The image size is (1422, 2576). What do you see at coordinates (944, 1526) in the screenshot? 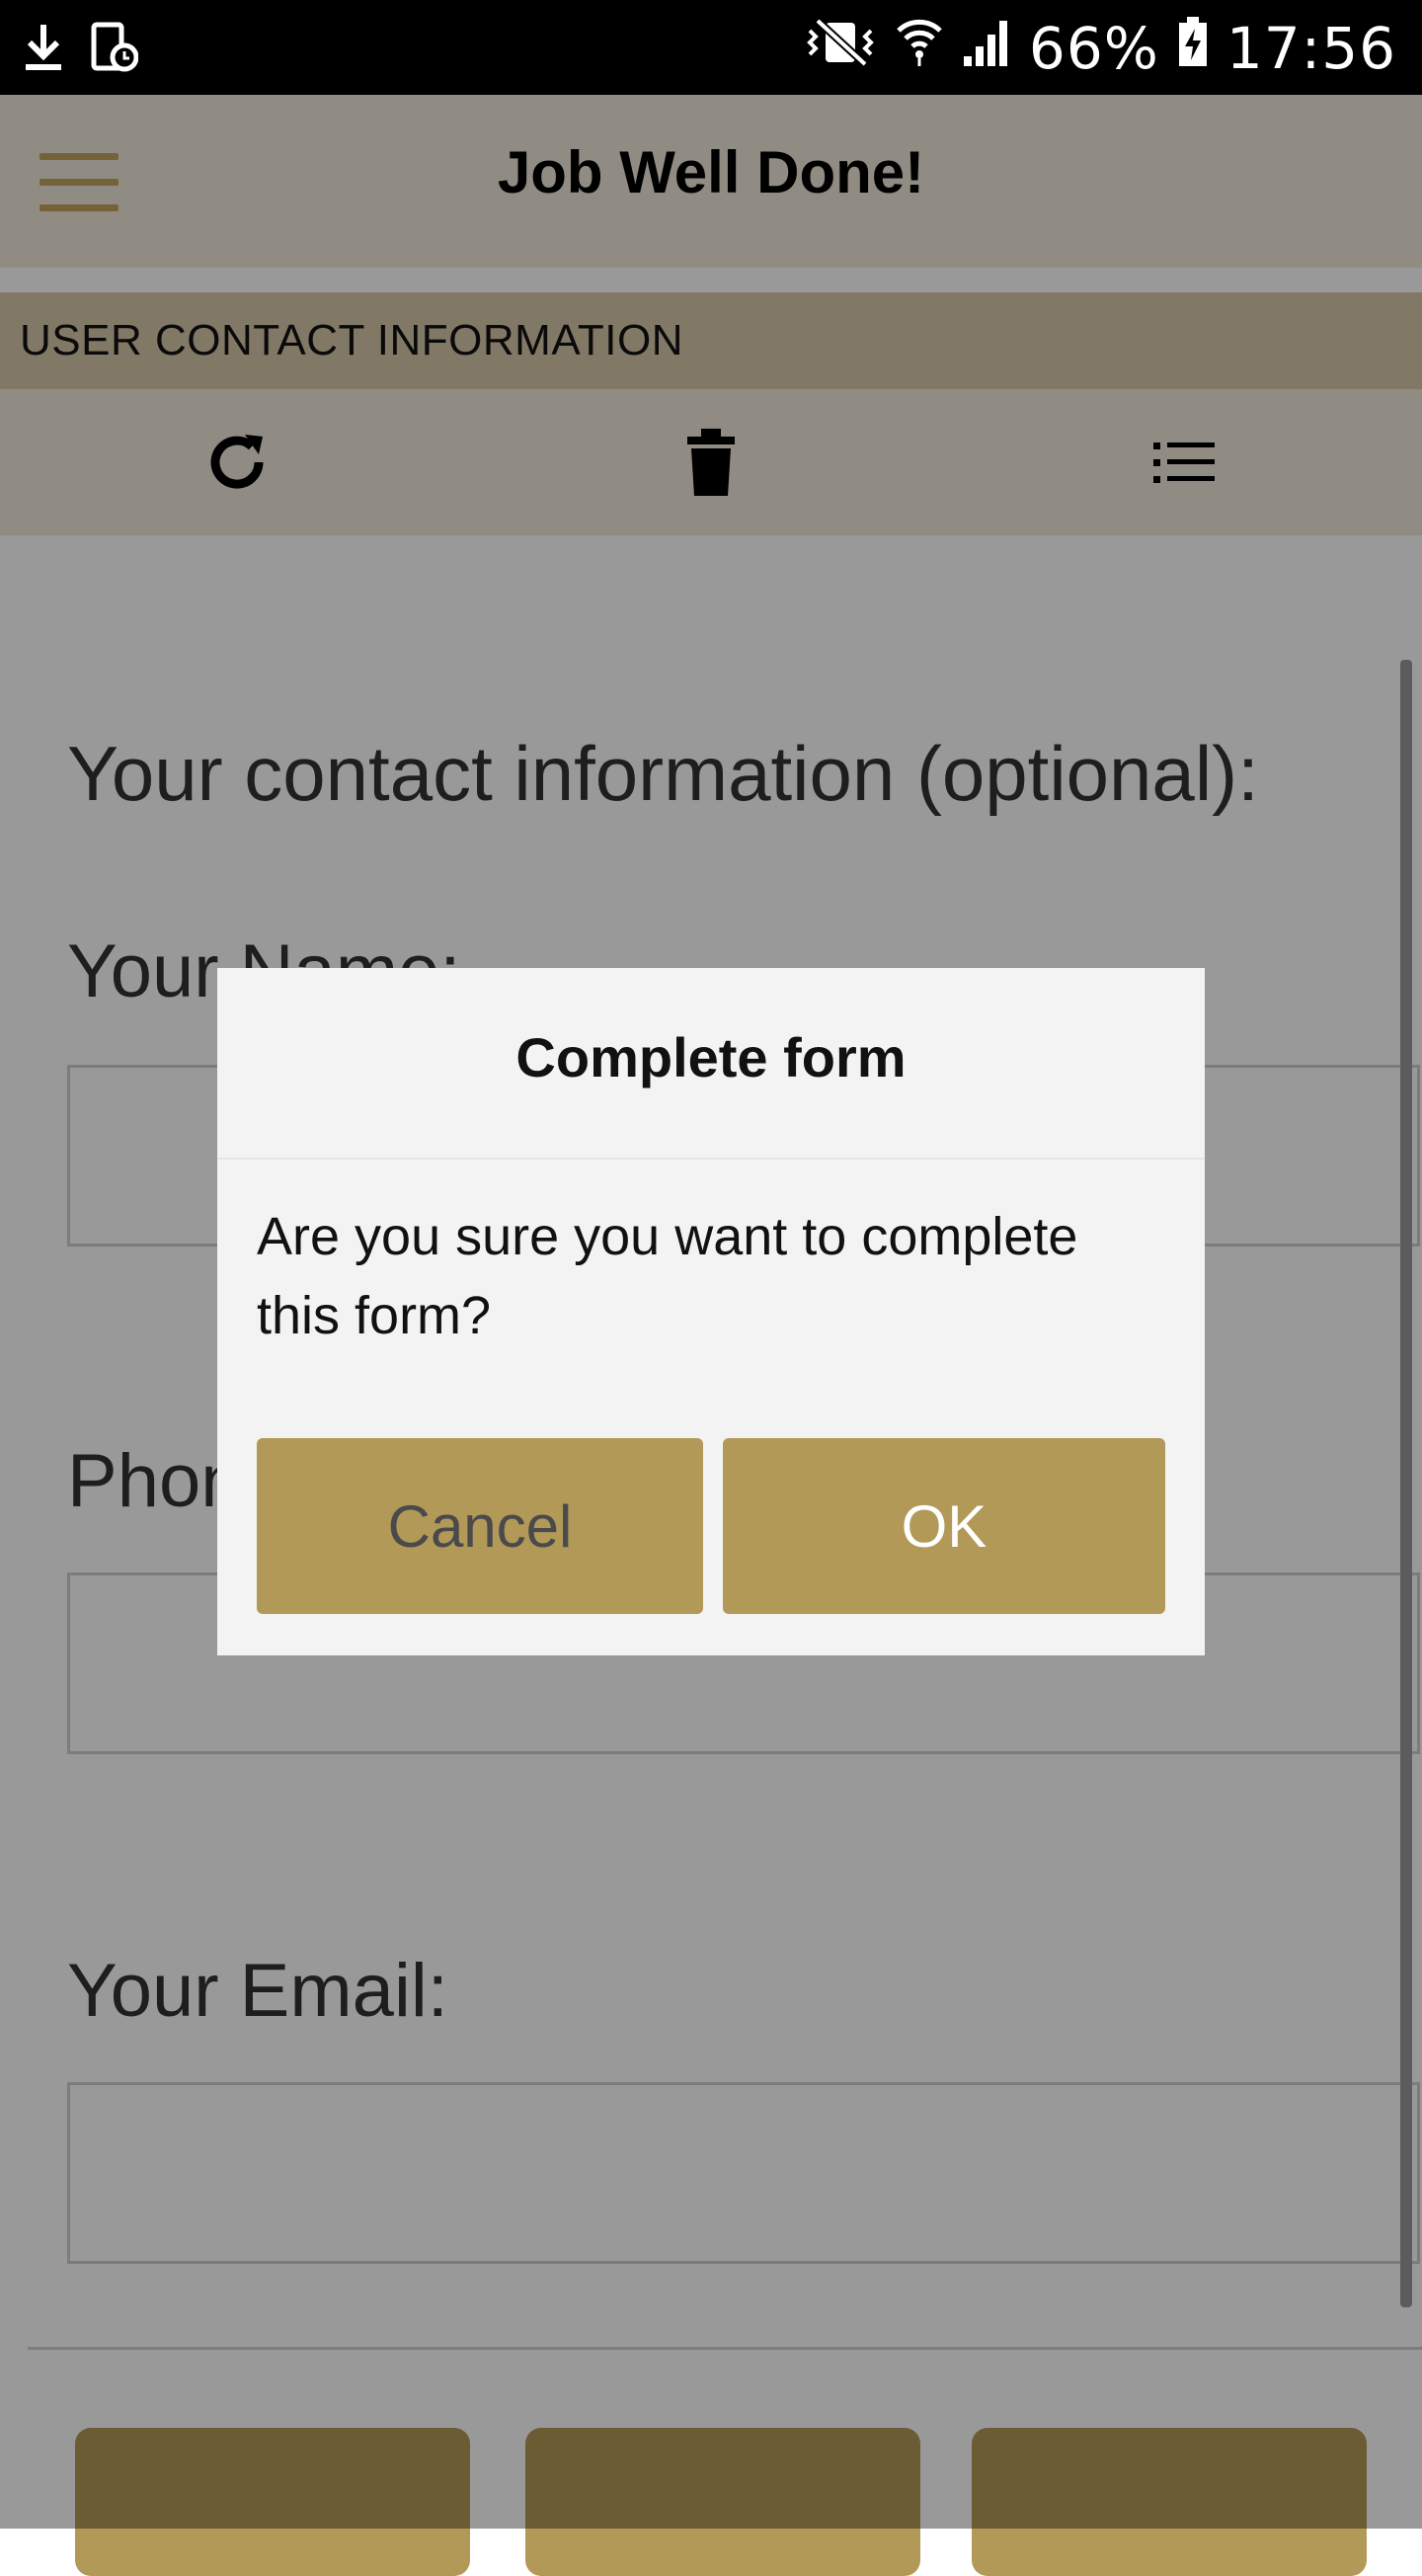
I see `ok-button: OK` at bounding box center [944, 1526].